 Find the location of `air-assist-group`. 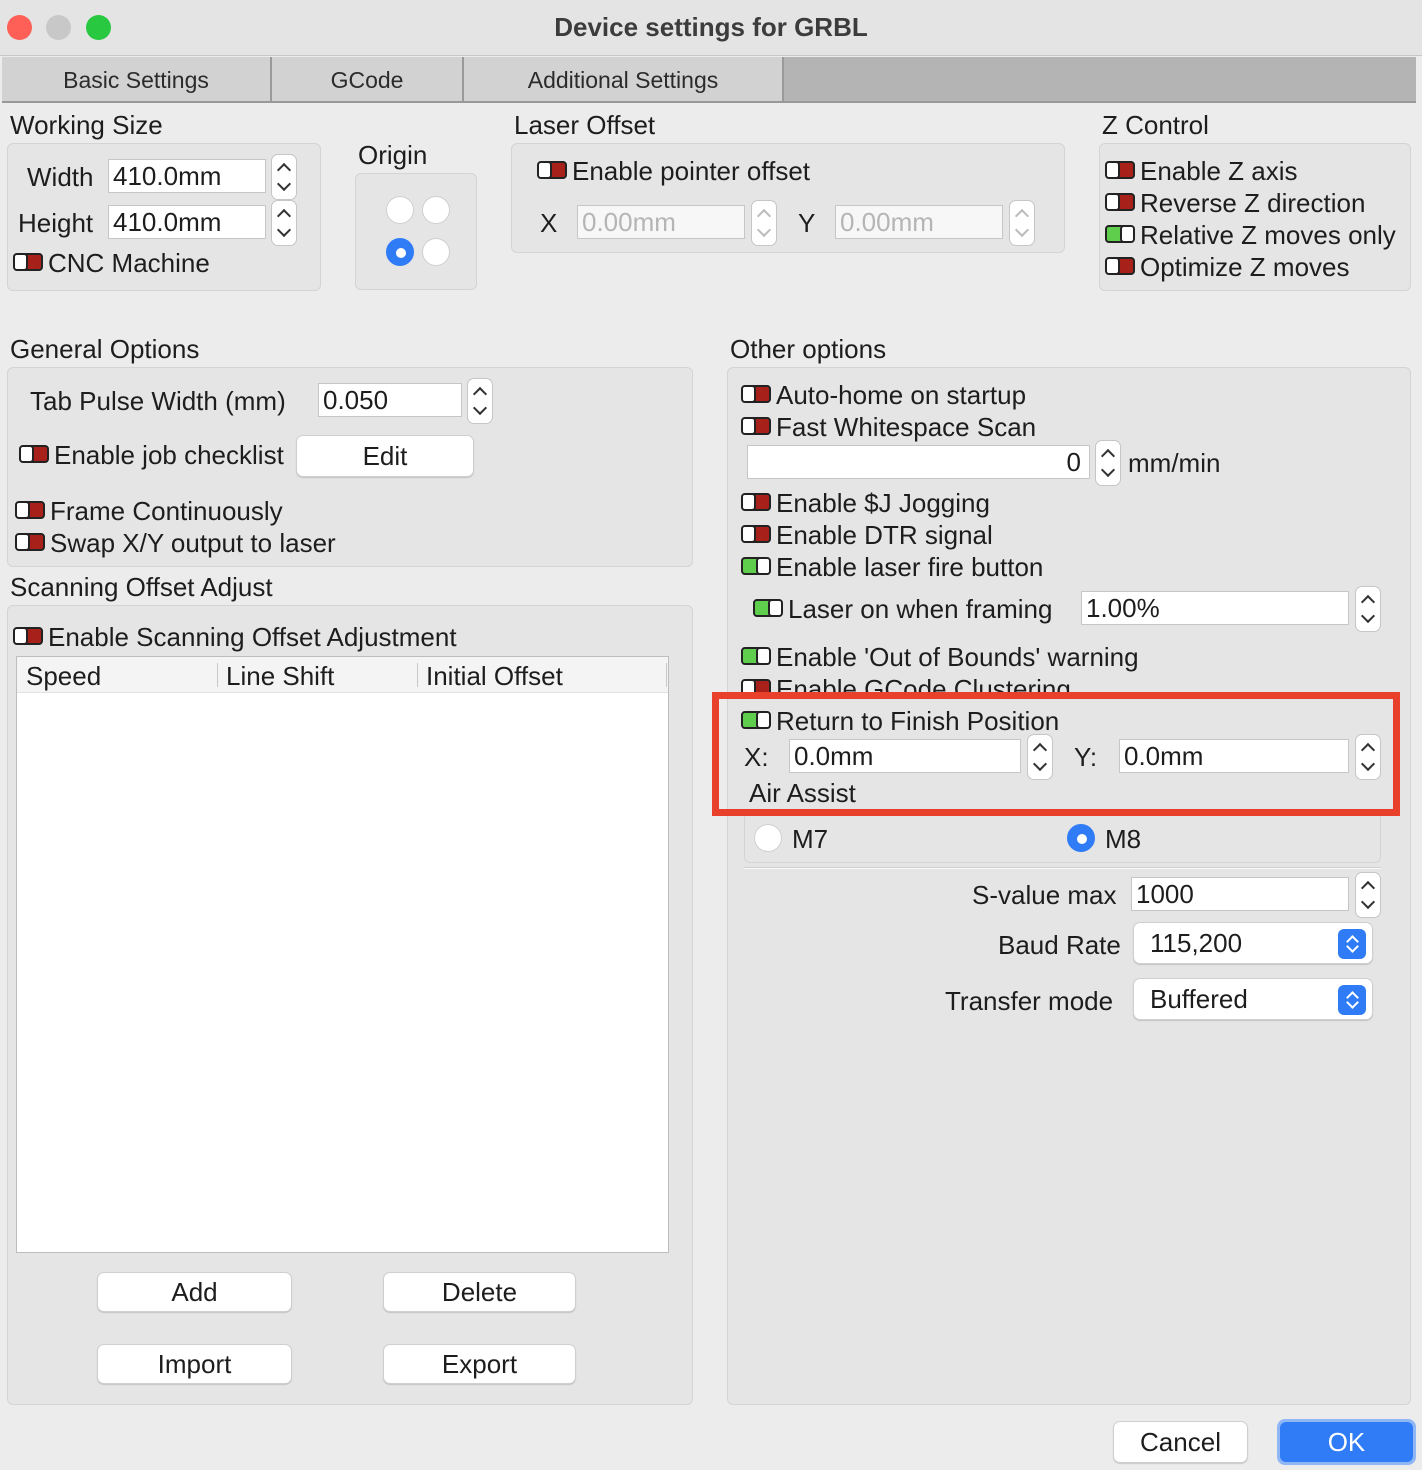

air-assist-group is located at coordinates (1062, 837).